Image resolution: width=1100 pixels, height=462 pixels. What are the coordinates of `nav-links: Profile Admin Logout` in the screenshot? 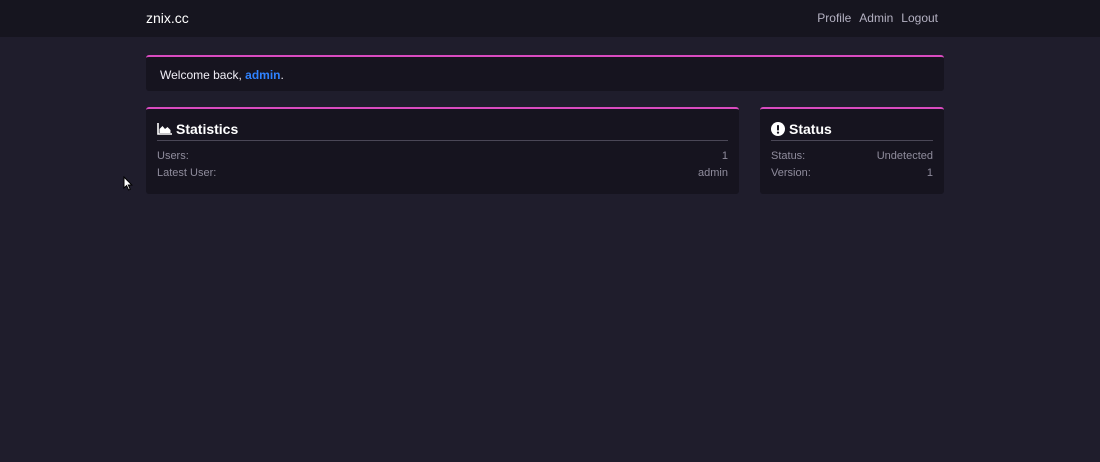 It's located at (877, 18).